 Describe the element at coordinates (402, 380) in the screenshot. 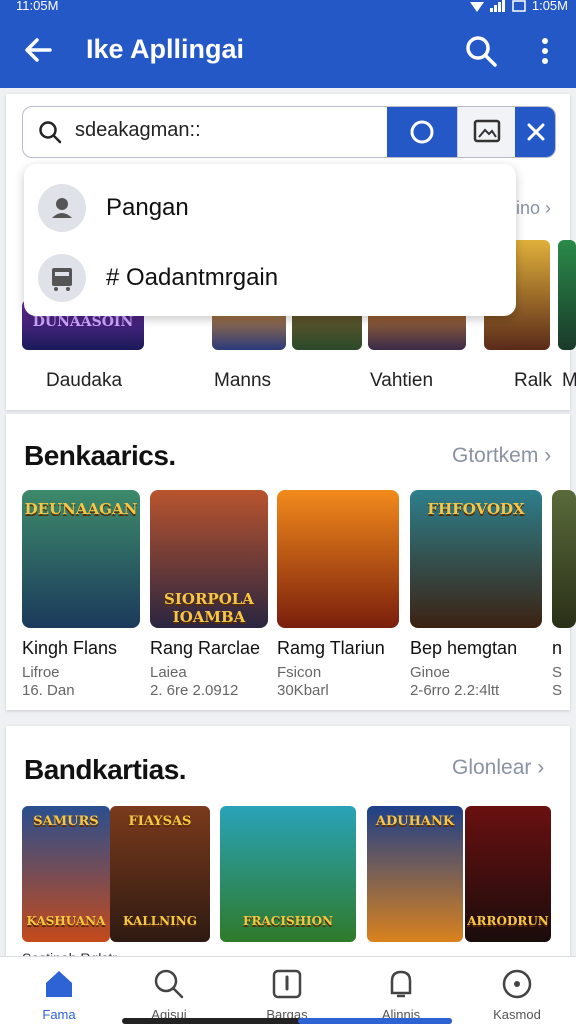

I see `top-row-label-3: Vahtien` at that location.